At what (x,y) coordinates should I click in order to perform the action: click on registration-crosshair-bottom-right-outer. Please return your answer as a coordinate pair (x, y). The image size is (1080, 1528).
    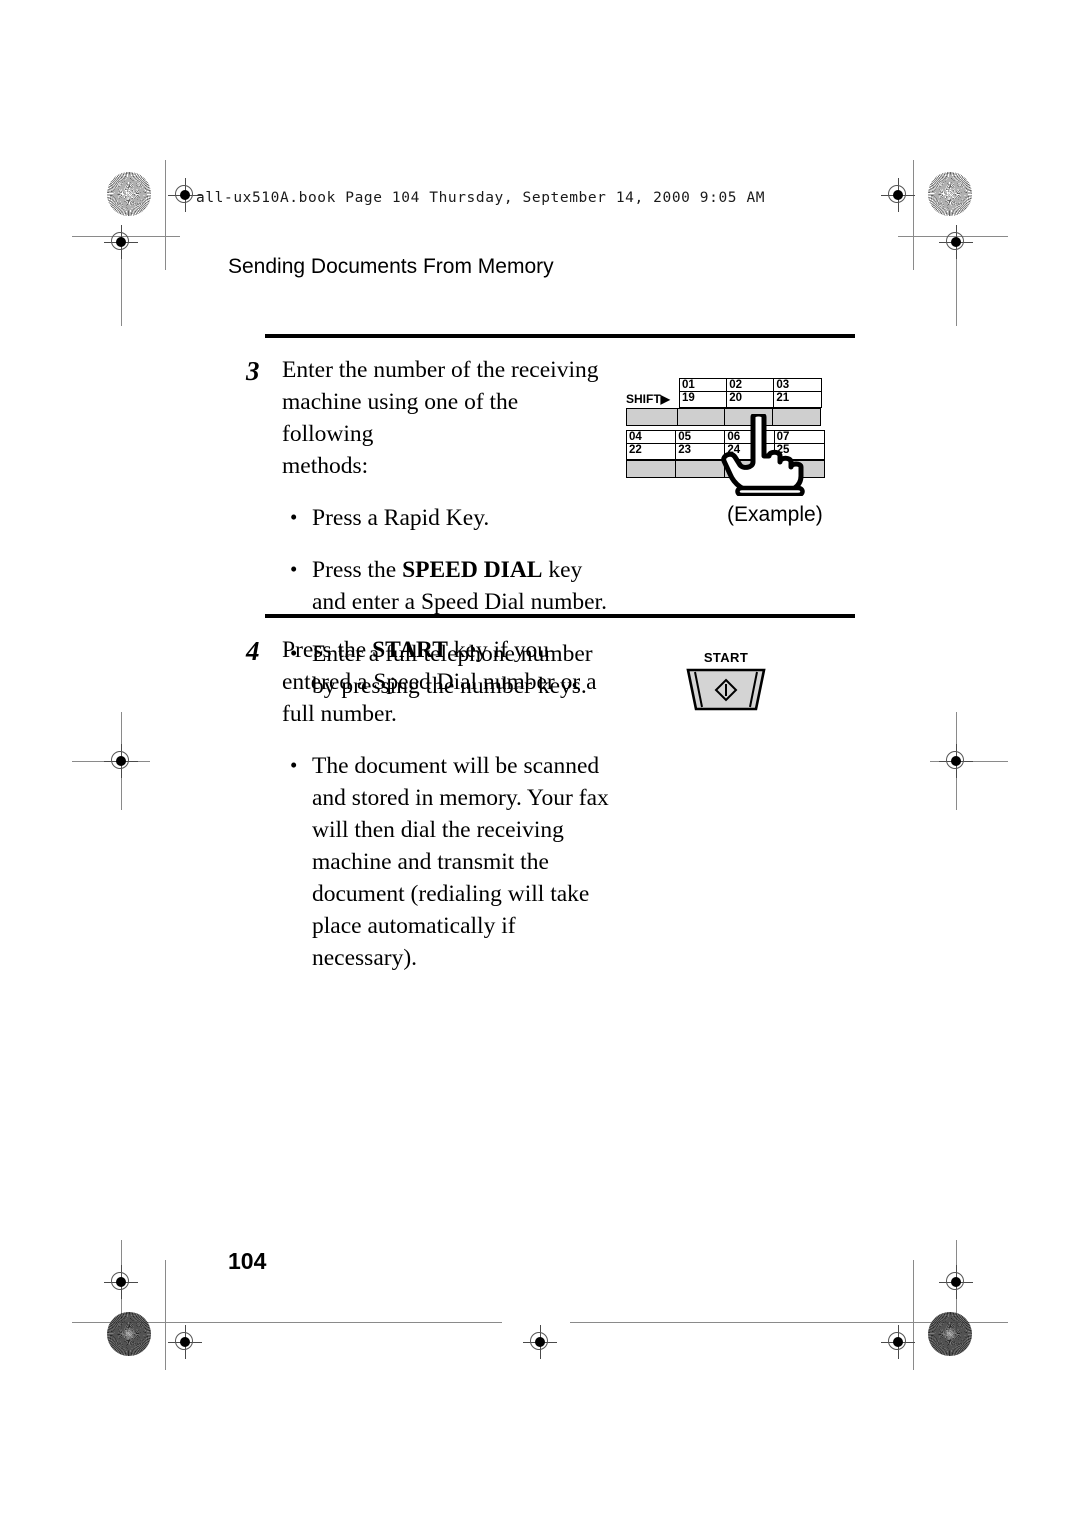
    Looking at the image, I should click on (898, 1342).